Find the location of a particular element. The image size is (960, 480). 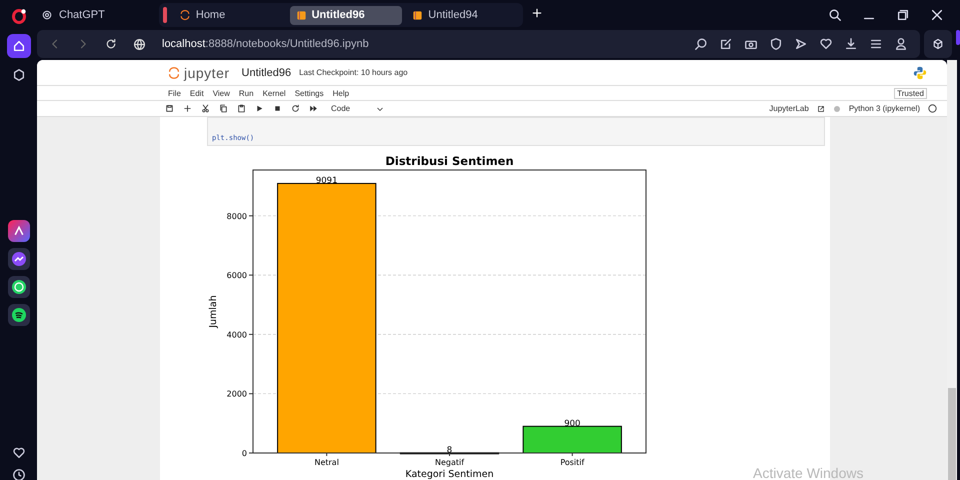

x-axis-label: Kategori Sentimen is located at coordinates (449, 474).